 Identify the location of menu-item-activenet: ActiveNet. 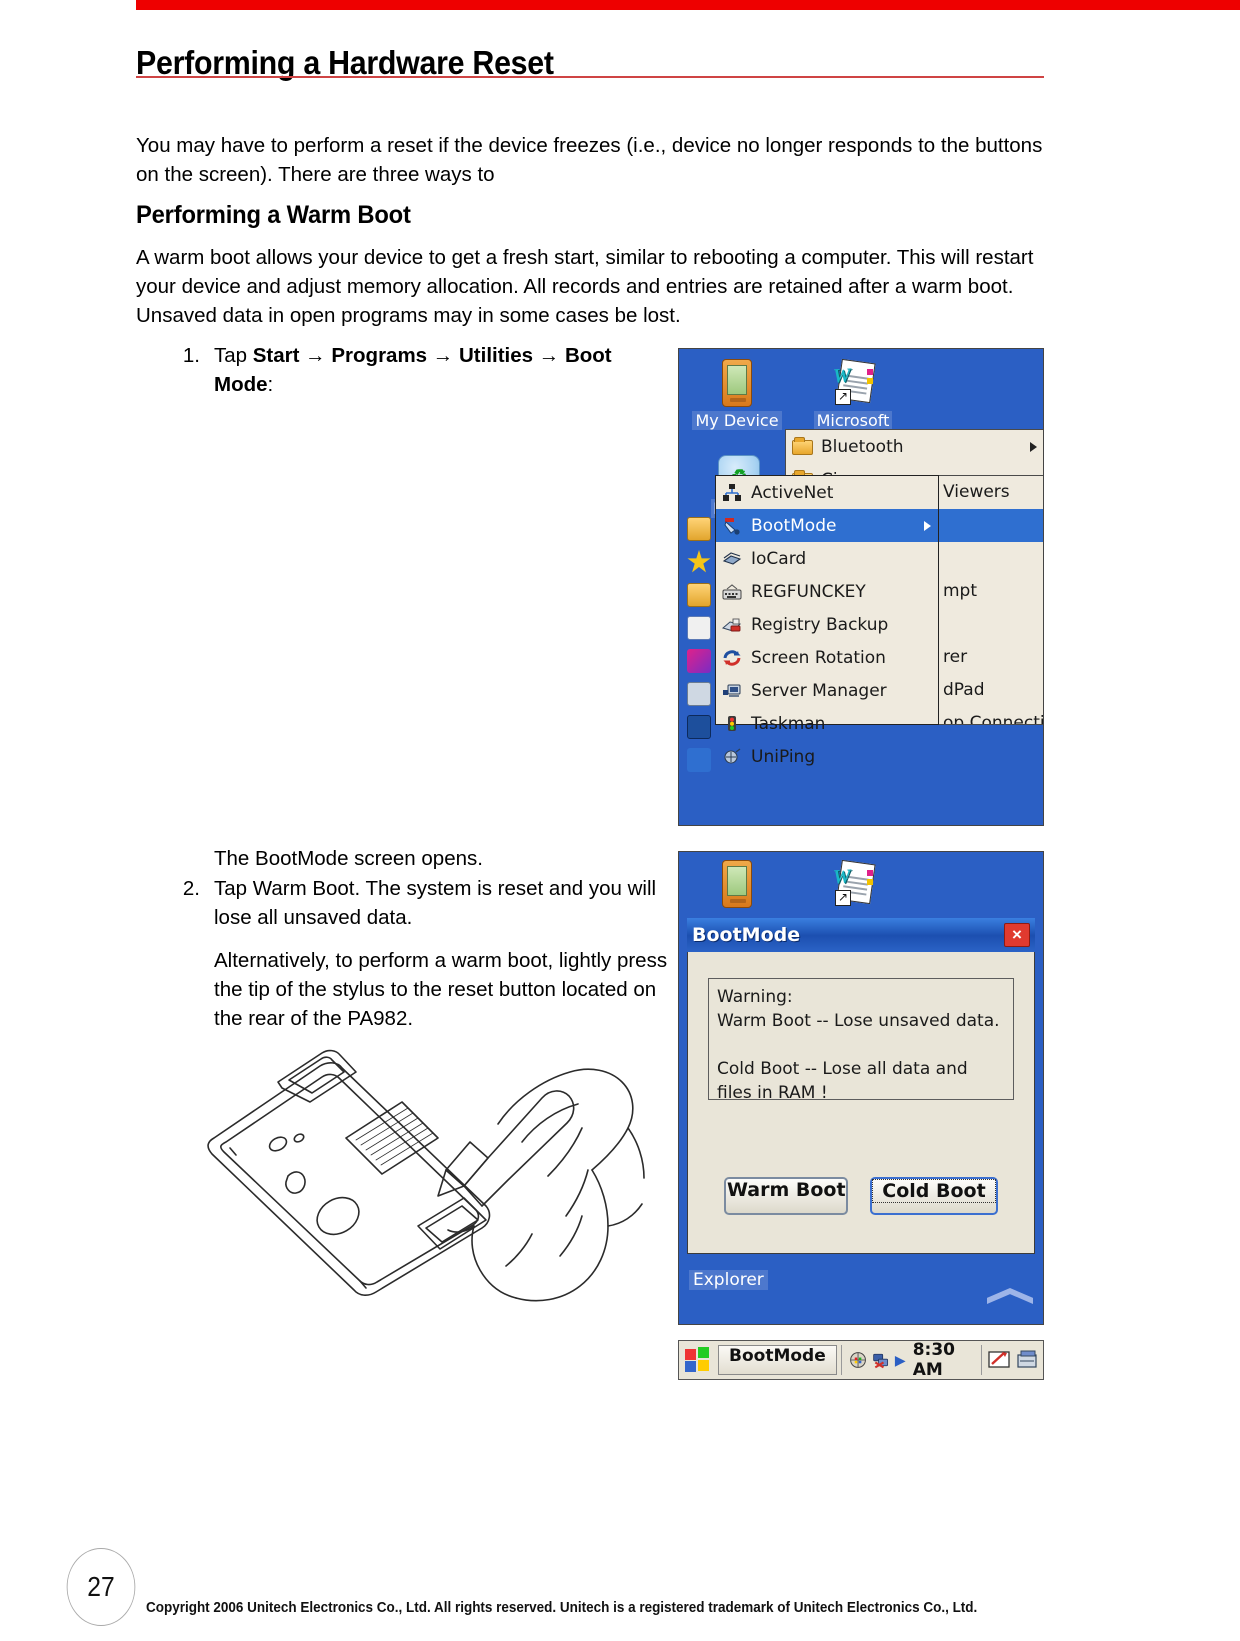
(827, 492).